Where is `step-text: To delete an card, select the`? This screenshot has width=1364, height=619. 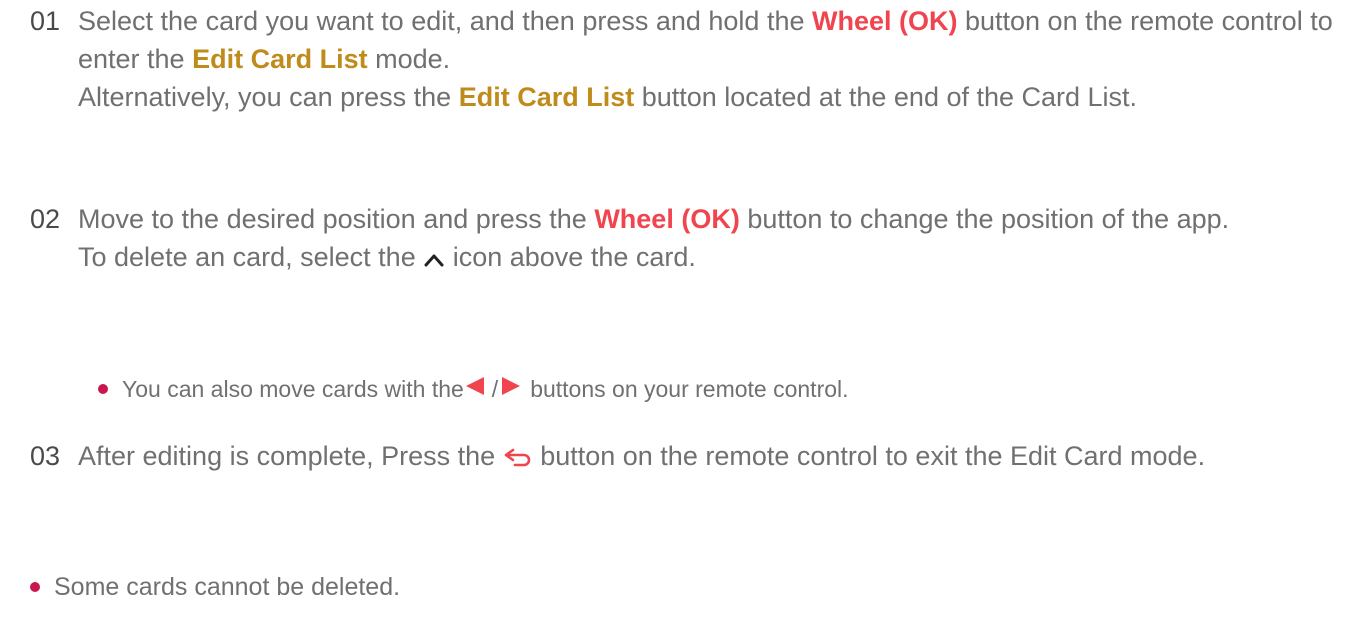
step-text: To delete an card, select the is located at coordinates (251, 257).